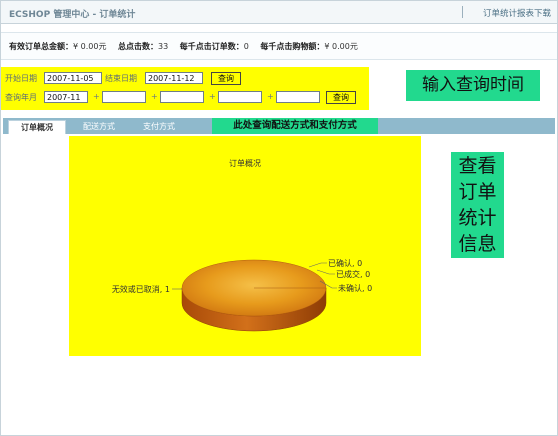  What do you see at coordinates (517, 13) in the screenshot?
I see `download-report-link: 订单统计报表下载` at bounding box center [517, 13].